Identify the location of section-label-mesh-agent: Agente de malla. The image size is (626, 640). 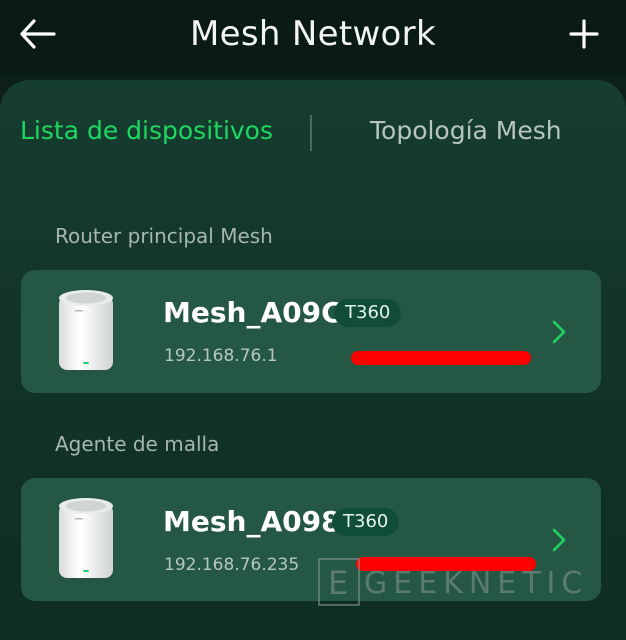
(137, 444).